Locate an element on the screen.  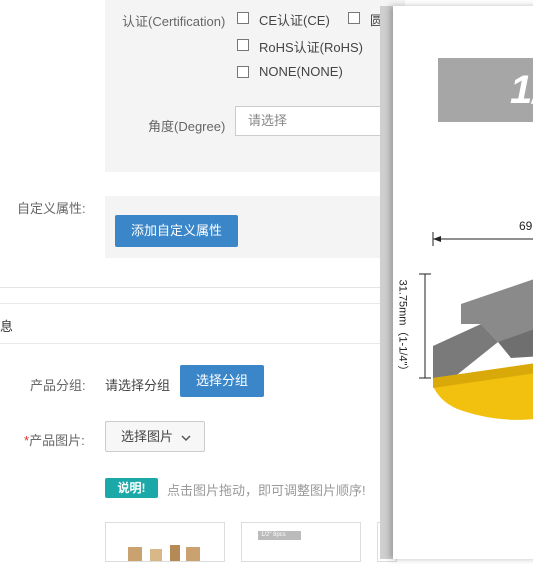
checkbox-rohs is located at coordinates (243, 45).